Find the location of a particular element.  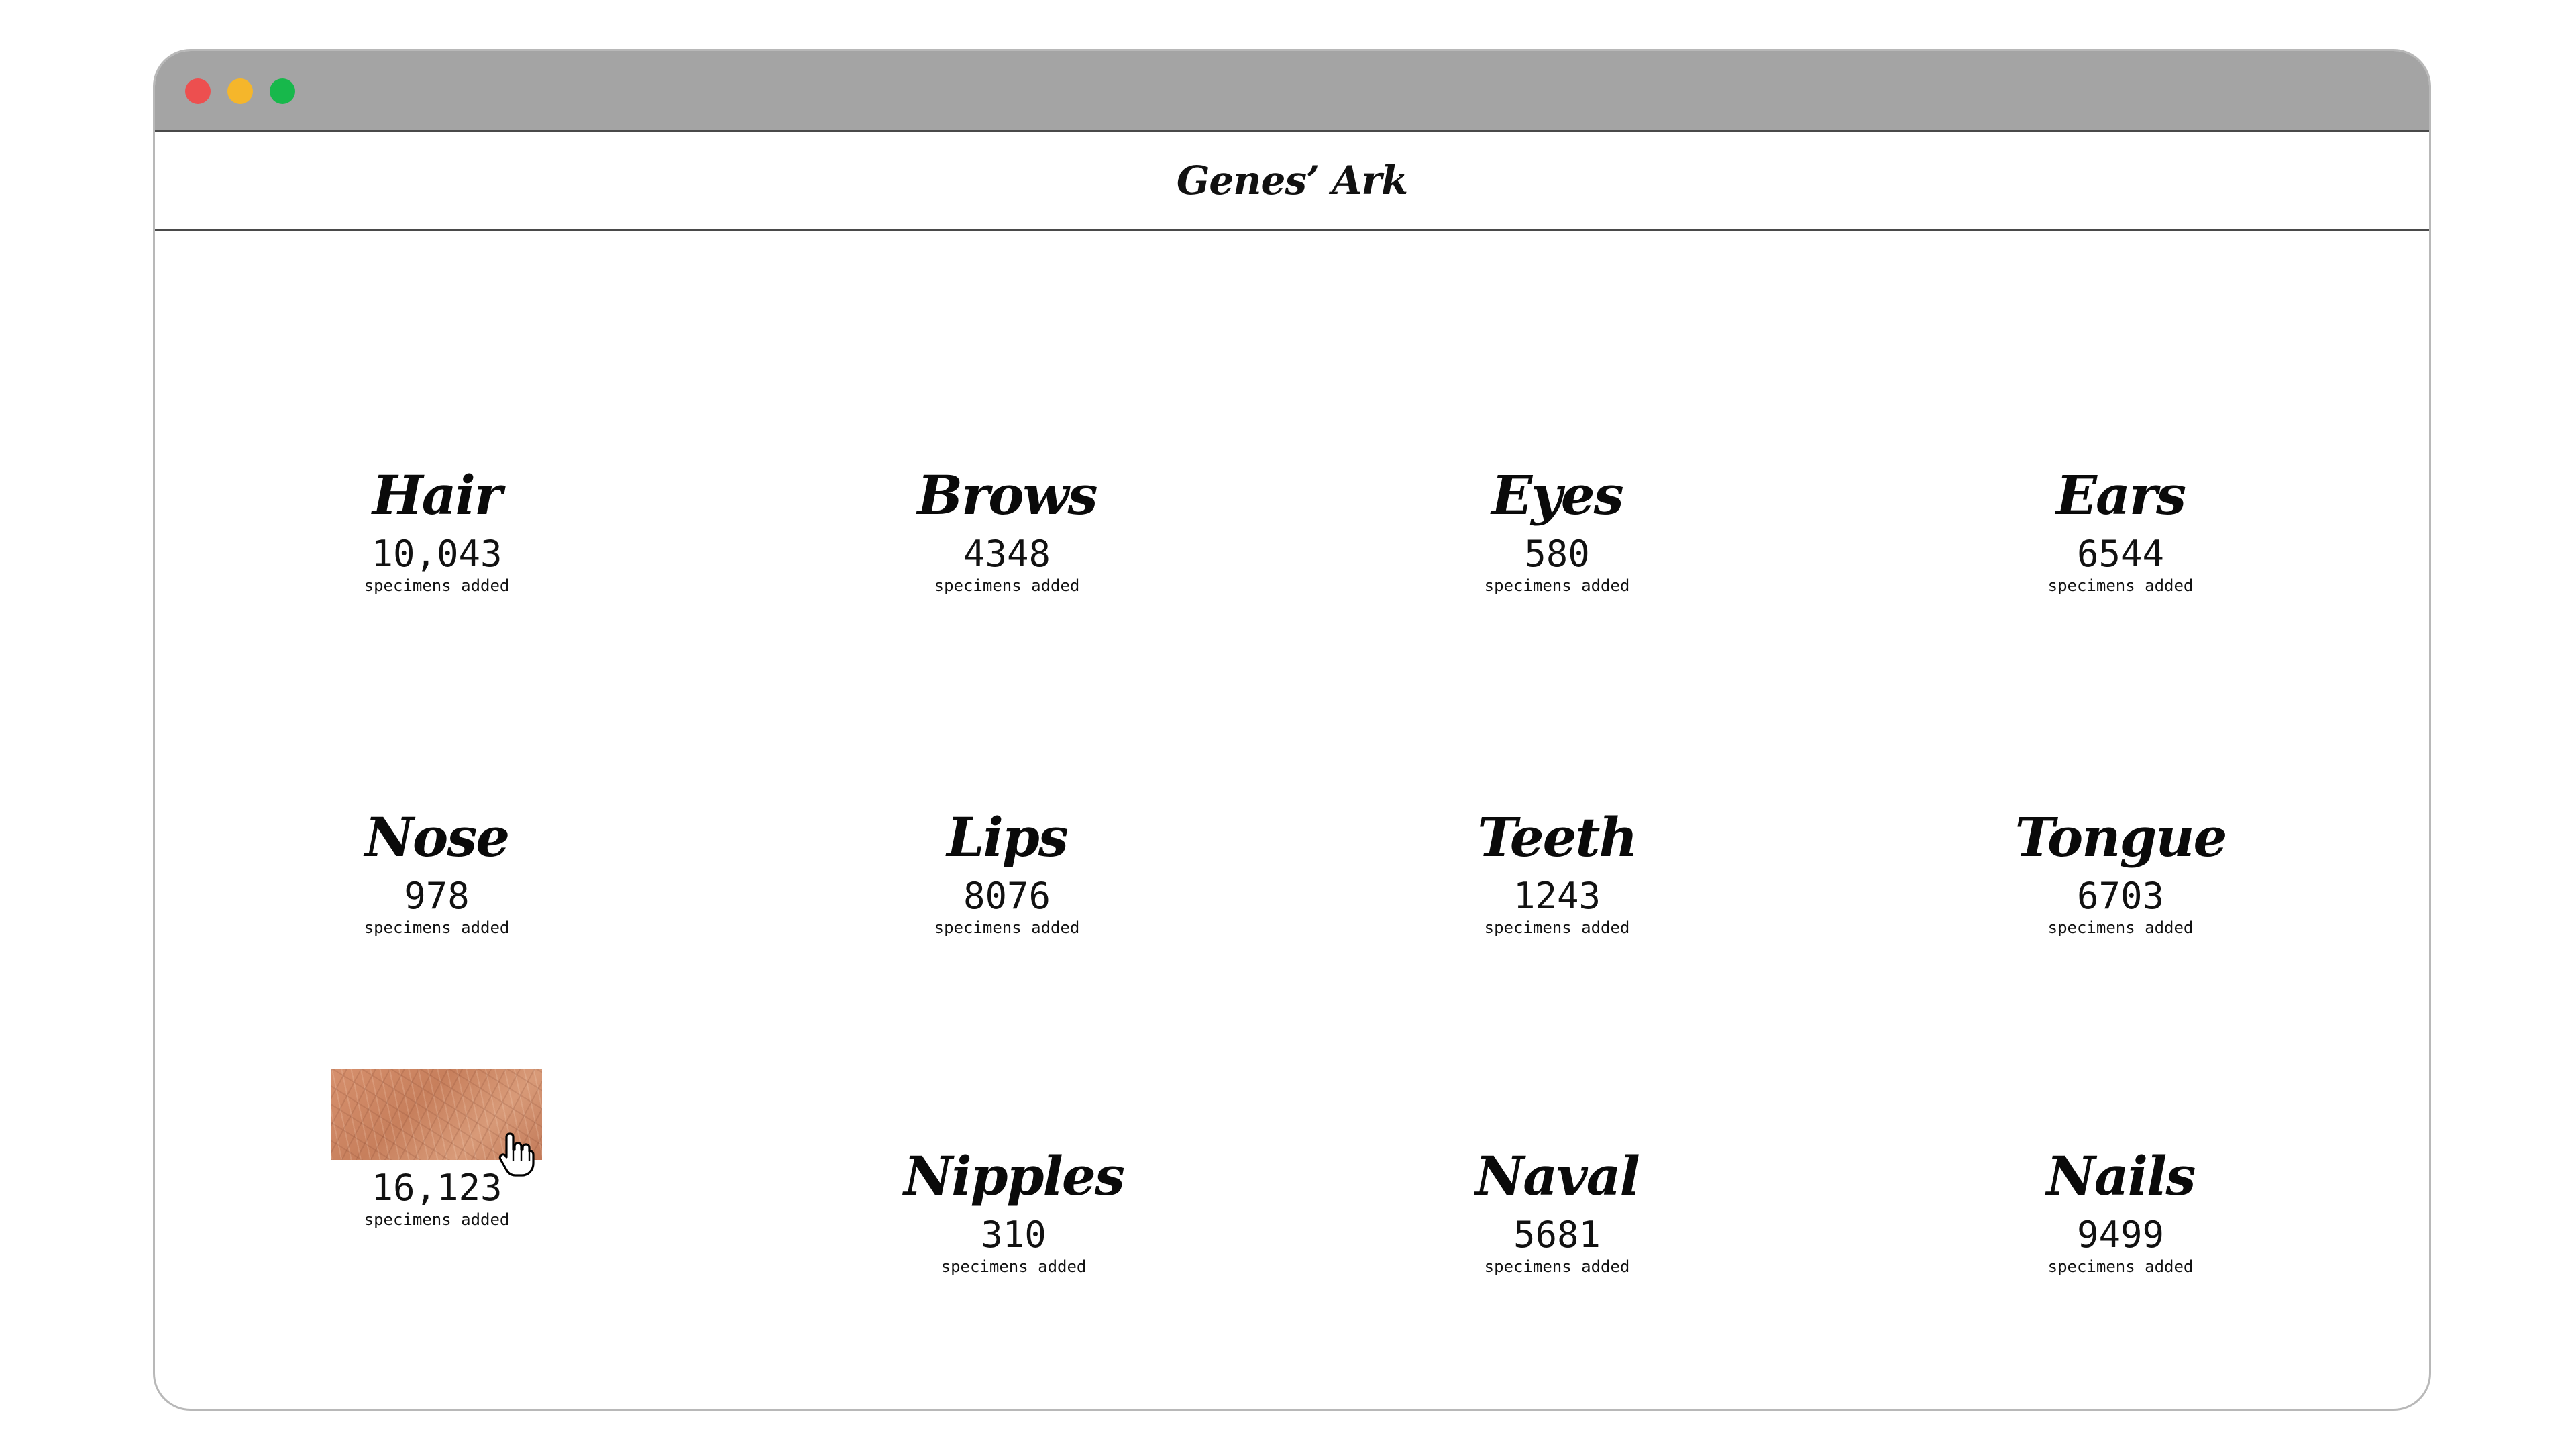

category-card-skin: 16,123 specimens added is located at coordinates (437, 1149).